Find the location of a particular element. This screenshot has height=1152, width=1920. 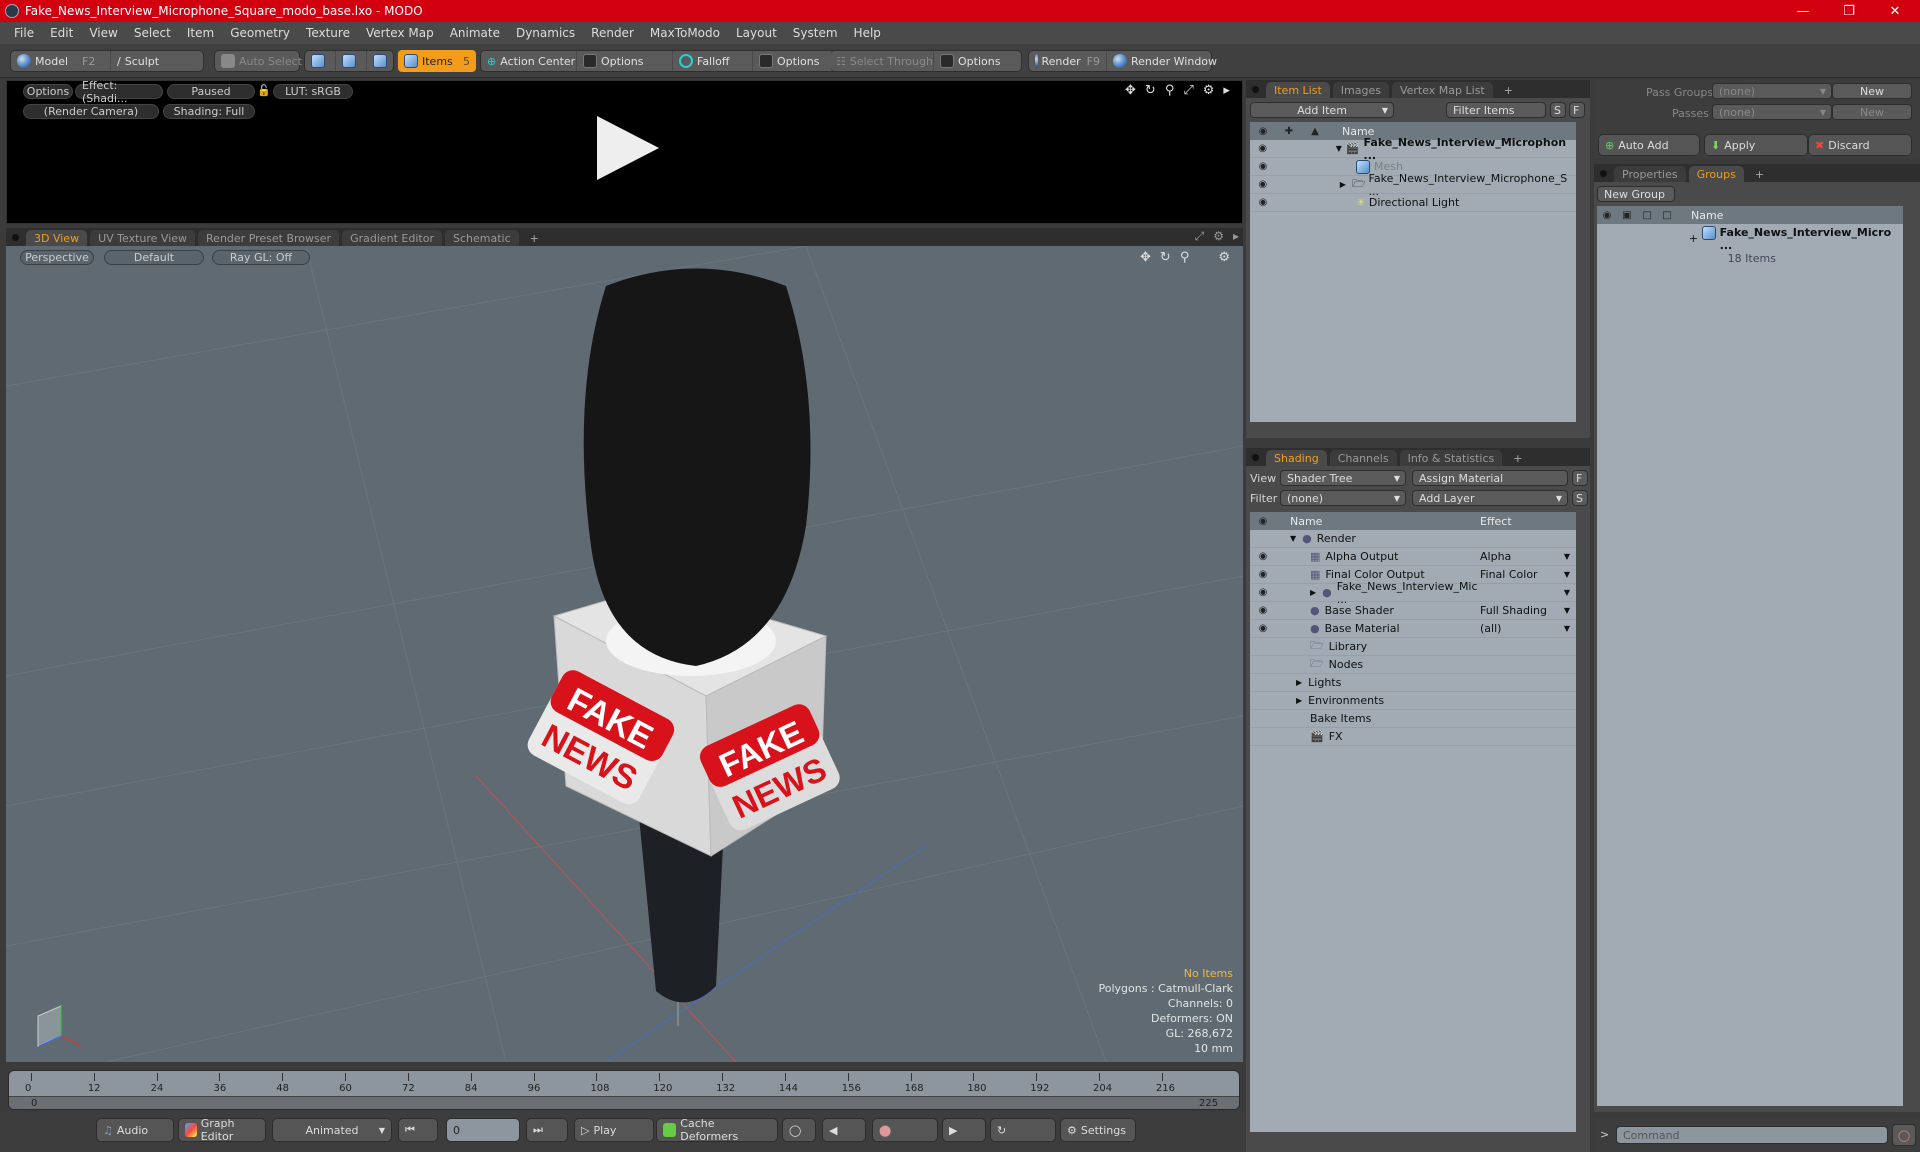

shader-row: ▶ Environments is located at coordinates (1413, 701).